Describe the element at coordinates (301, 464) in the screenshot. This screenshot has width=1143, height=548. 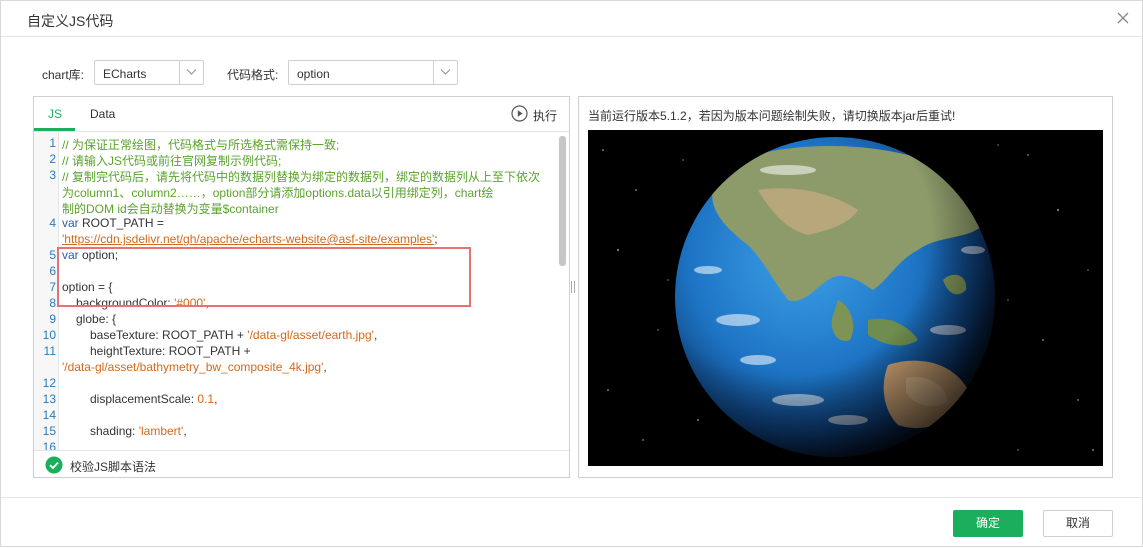
I see `syntax-check-bar: 校验JS脚本语法` at that location.